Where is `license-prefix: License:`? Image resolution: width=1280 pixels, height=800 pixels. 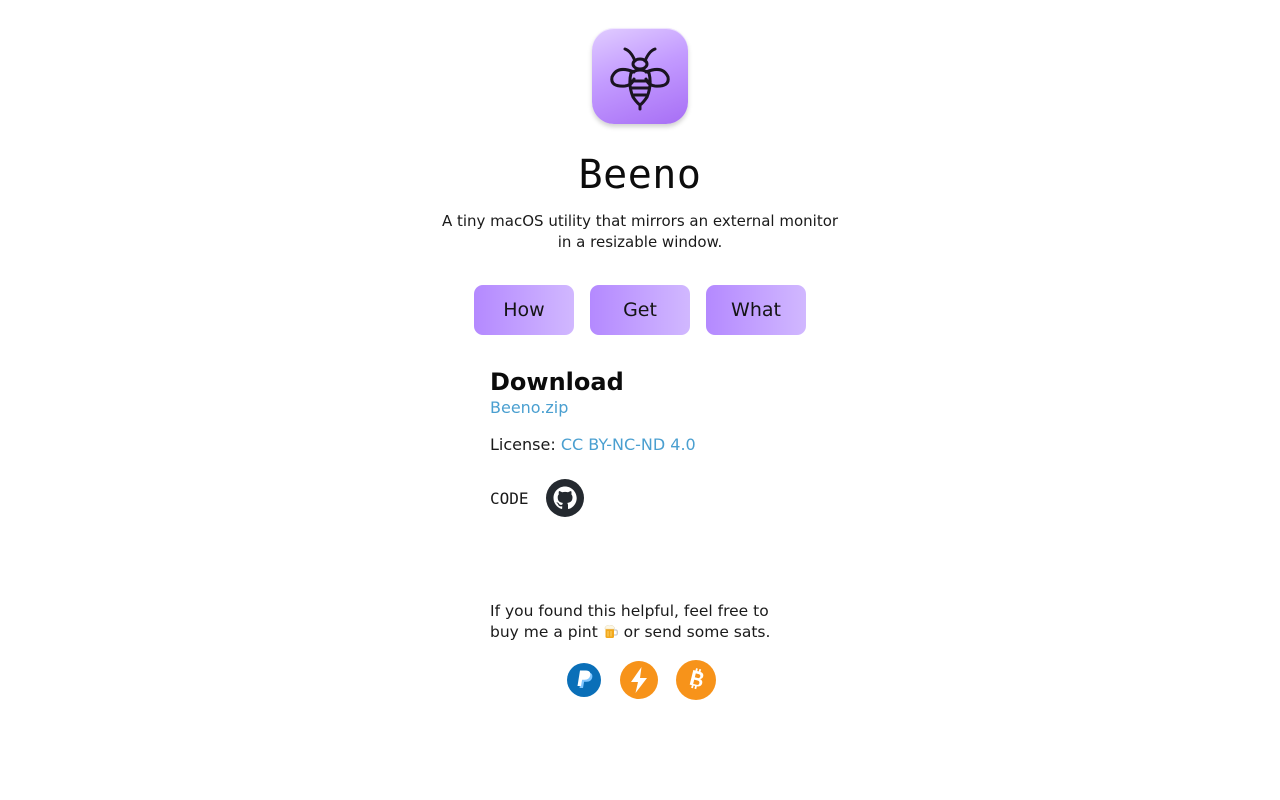 license-prefix: License: is located at coordinates (523, 444).